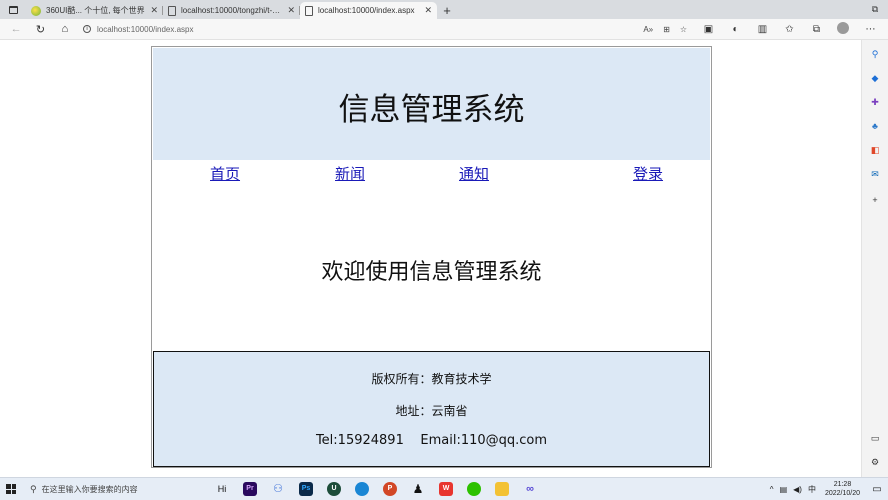 The width and height of the screenshot is (888, 500). Describe the element at coordinates (874, 258) in the screenshot. I see `edge-sidebar: ⚲ ◆ ✚ ♣ ◧ ✉ + ▭ ⚙` at that location.